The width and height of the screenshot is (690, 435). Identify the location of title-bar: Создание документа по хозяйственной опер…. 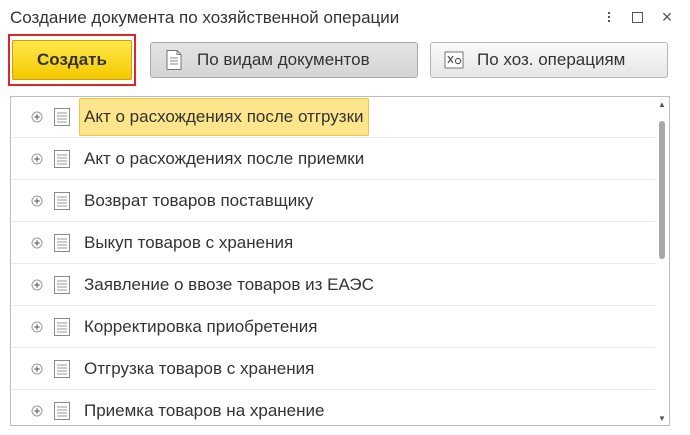
(345, 17).